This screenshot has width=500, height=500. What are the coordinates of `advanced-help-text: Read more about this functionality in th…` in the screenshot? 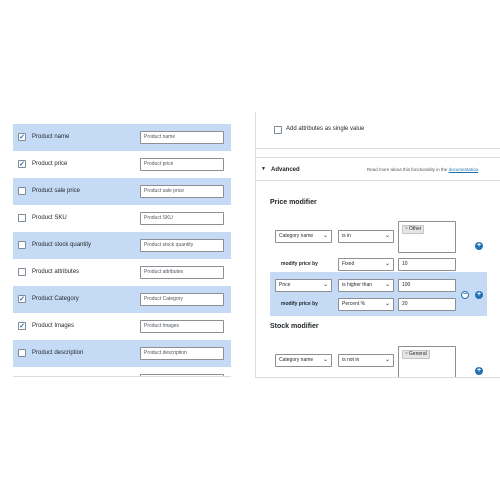 It's located at (423, 169).